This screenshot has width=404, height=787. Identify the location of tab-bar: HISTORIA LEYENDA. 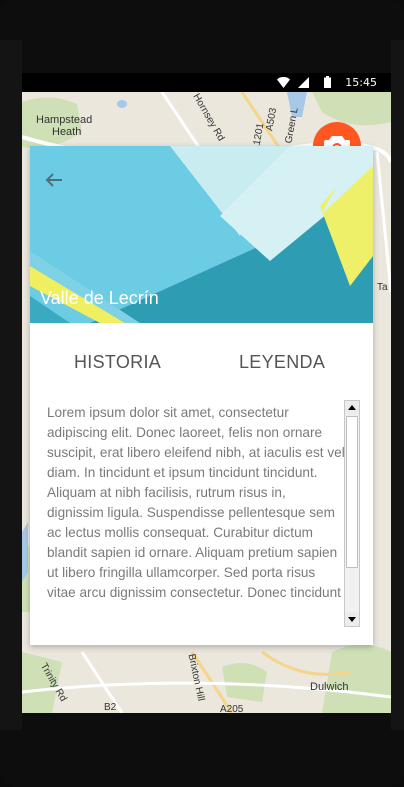
(201, 357).